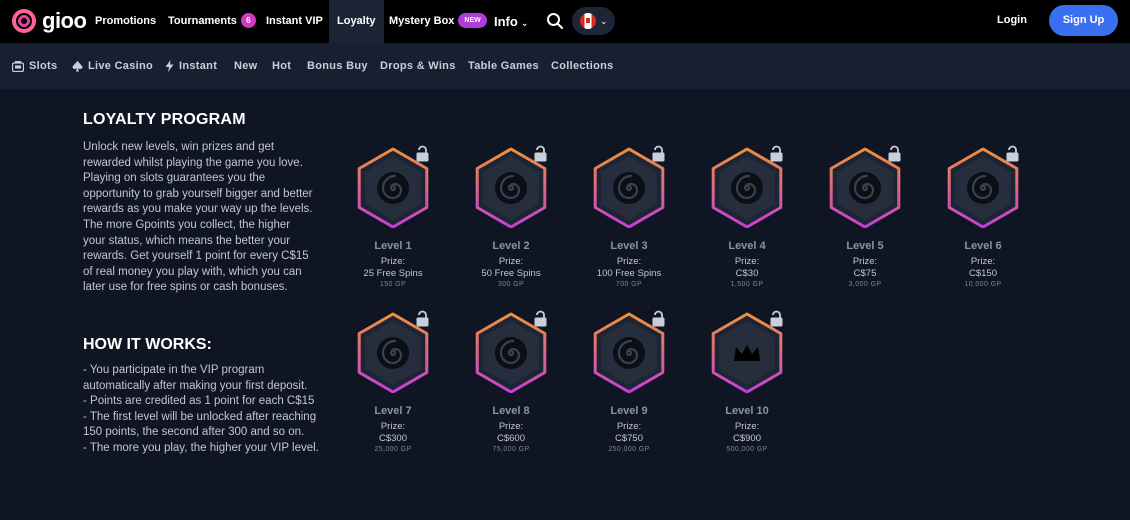 The width and height of the screenshot is (1130, 520). What do you see at coordinates (983, 246) in the screenshot?
I see `level-name: Level 6` at bounding box center [983, 246].